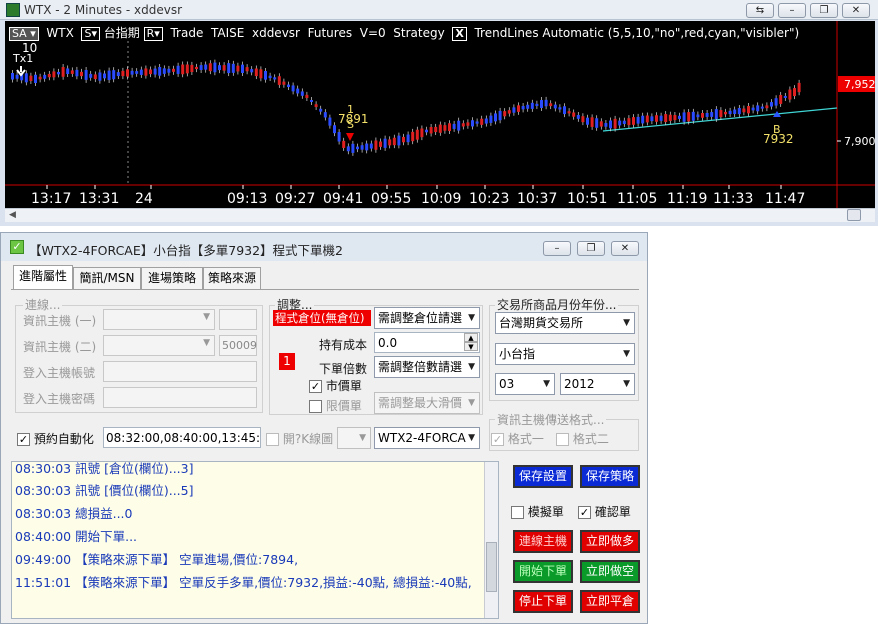  Describe the element at coordinates (459, 34) in the screenshot. I see `remove-indicator-button: X` at that location.